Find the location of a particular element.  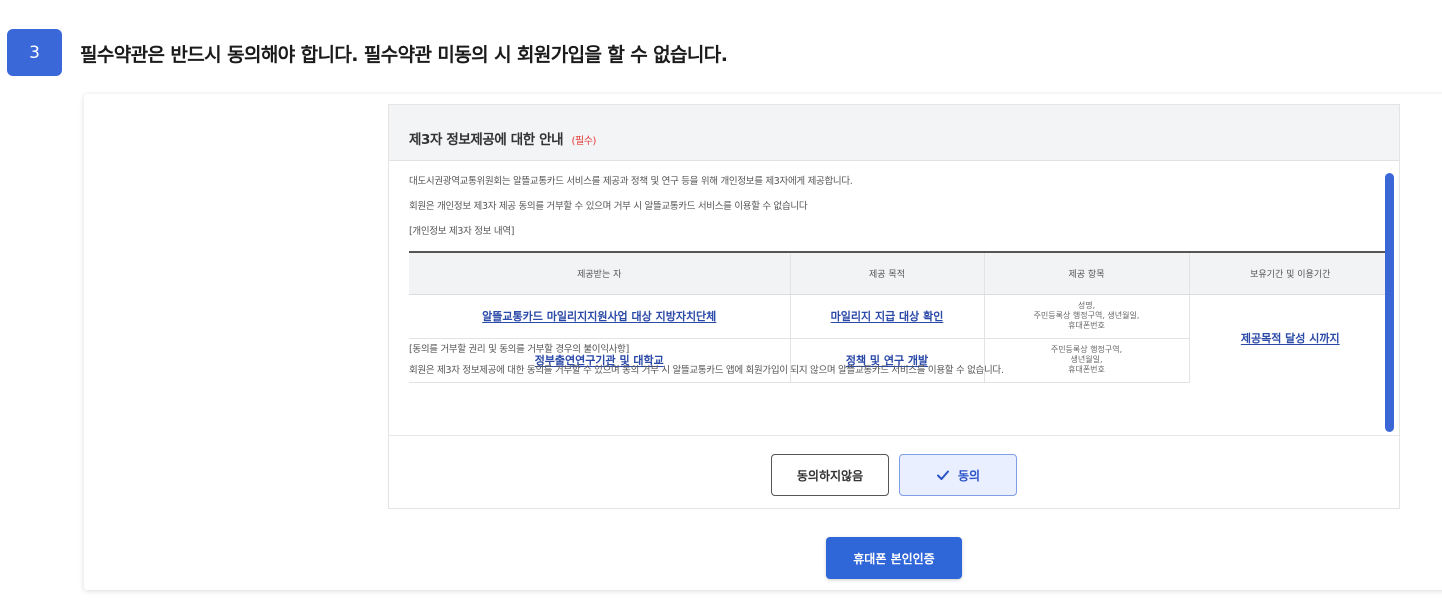

table-header-row: 제공받는 자 제공 목적 제공 항목 보유기간 및 이용기간 is located at coordinates (900, 273).